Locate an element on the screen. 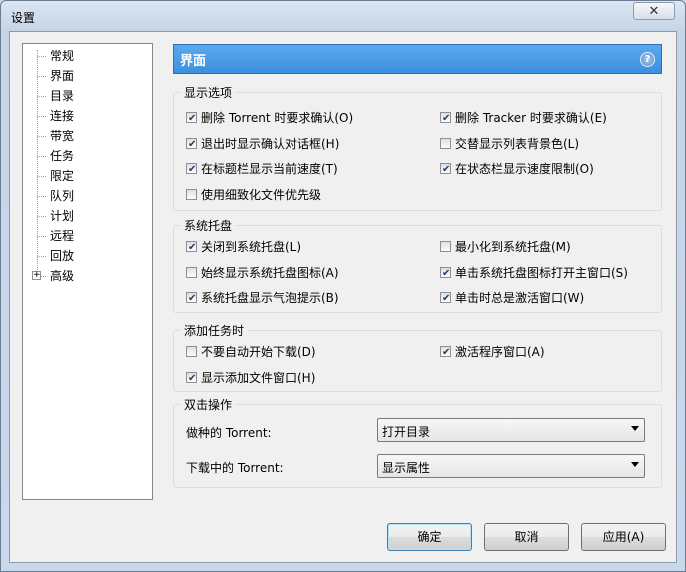 This screenshot has width=686, height=572. tree-item-directories: 目录 is located at coordinates (87, 96).